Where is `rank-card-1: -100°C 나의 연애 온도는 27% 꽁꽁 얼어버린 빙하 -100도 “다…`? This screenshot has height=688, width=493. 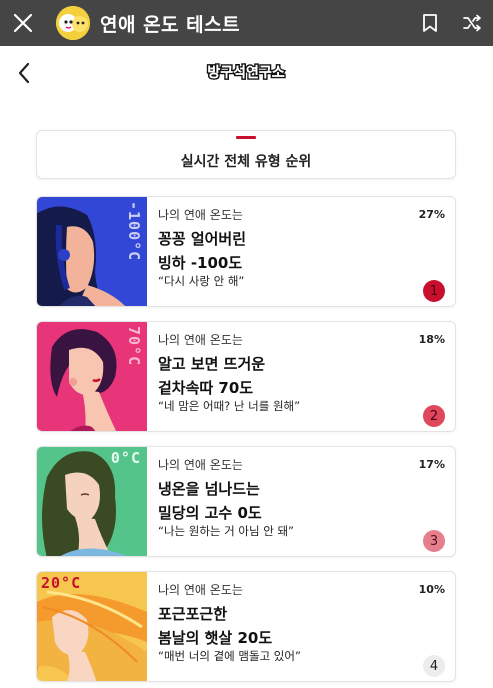 rank-card-1: -100°C 나의 연애 온도는 27% 꽁꽁 얼어버린 빙하 -100도 “다… is located at coordinates (246, 251).